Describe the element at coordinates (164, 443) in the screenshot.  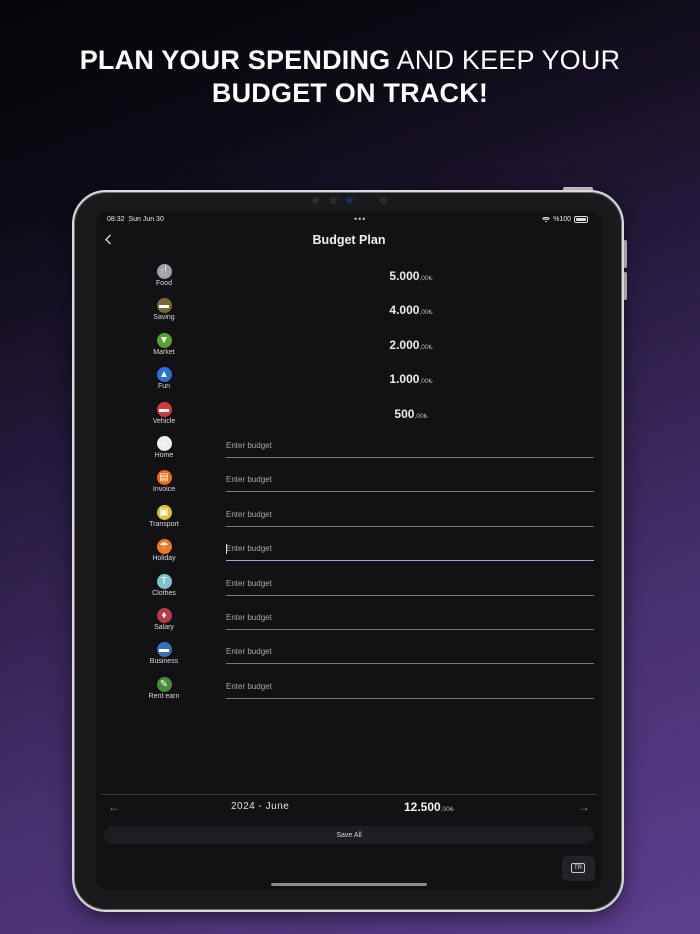
I see `home-icon: ⌂` at that location.